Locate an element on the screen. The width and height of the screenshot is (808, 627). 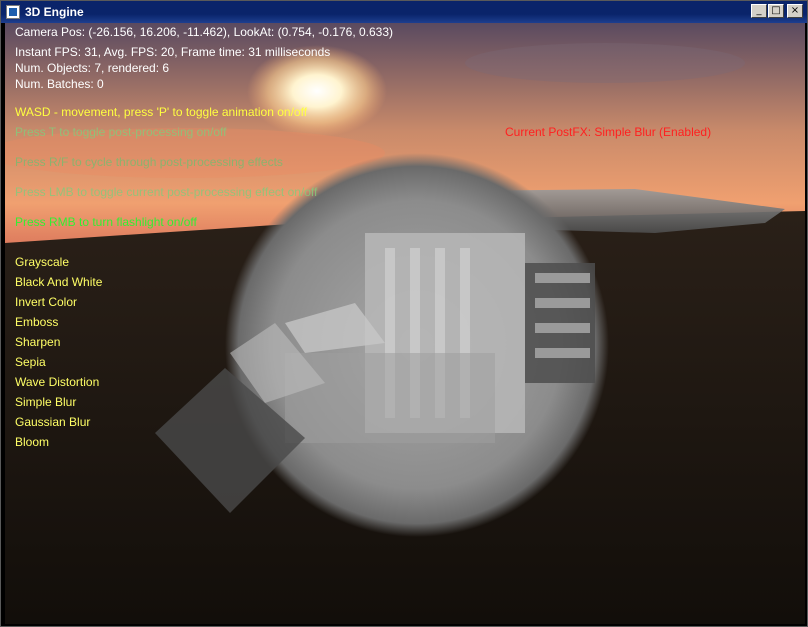
objects-readout: Num. Objects: 7, rendered: 6 is located at coordinates (92, 68).